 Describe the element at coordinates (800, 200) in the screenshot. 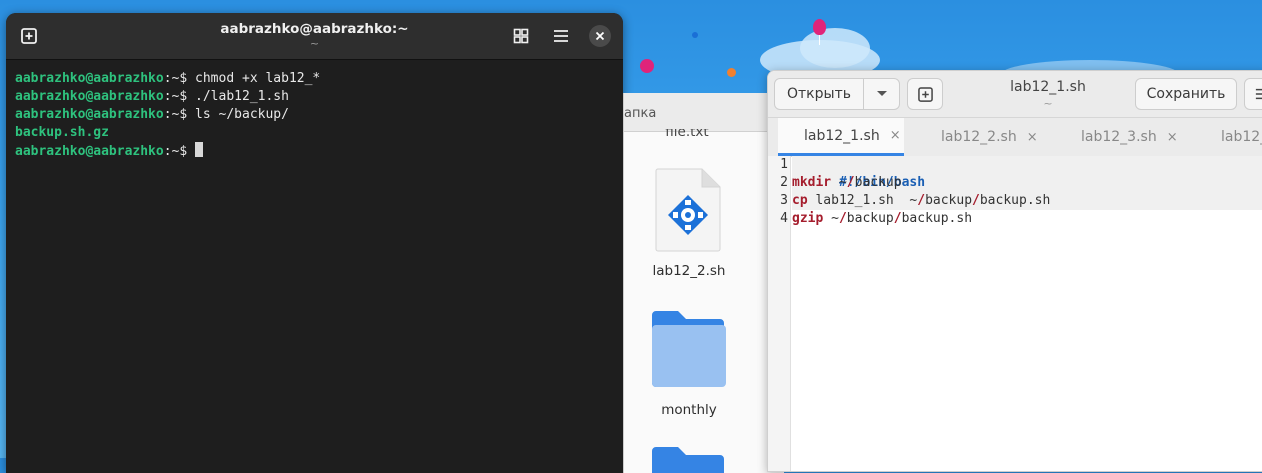

I see `code-keyword: cp` at that location.